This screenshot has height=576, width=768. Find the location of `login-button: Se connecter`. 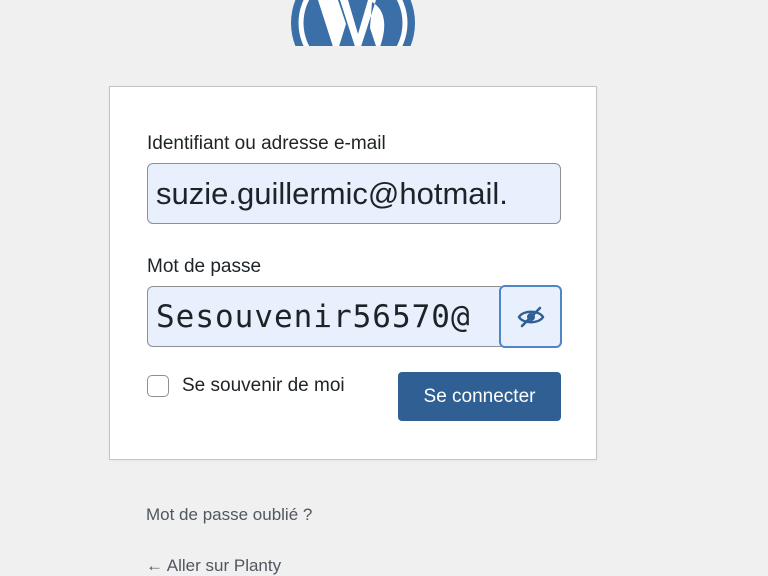

login-button: Se connecter is located at coordinates (479, 396).